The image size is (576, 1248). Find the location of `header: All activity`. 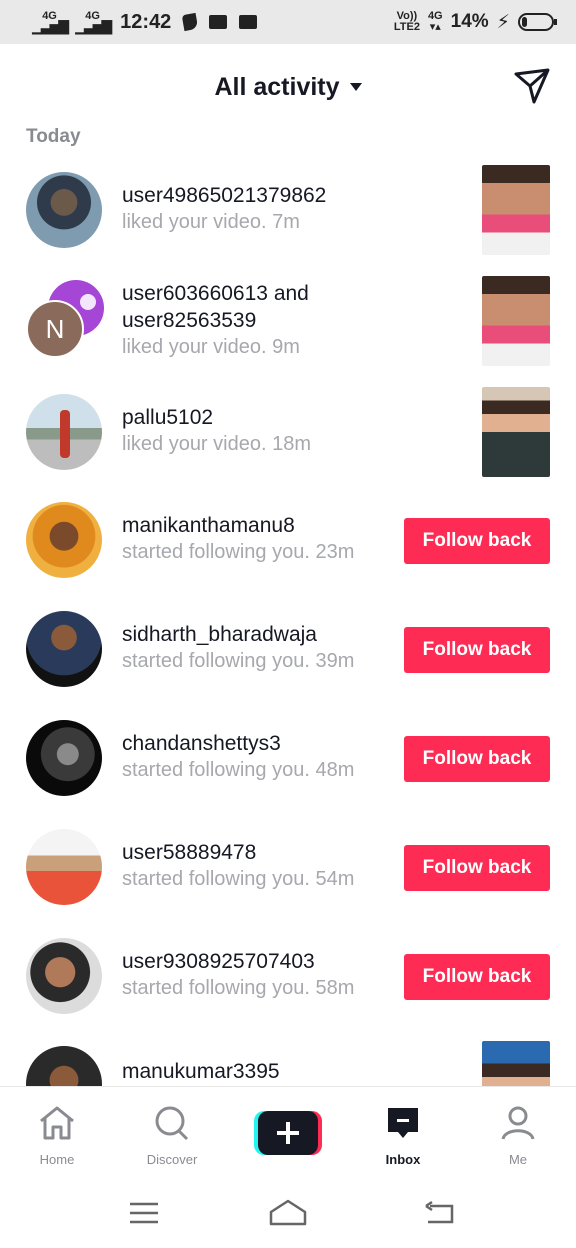

header: All activity is located at coordinates (288, 87).